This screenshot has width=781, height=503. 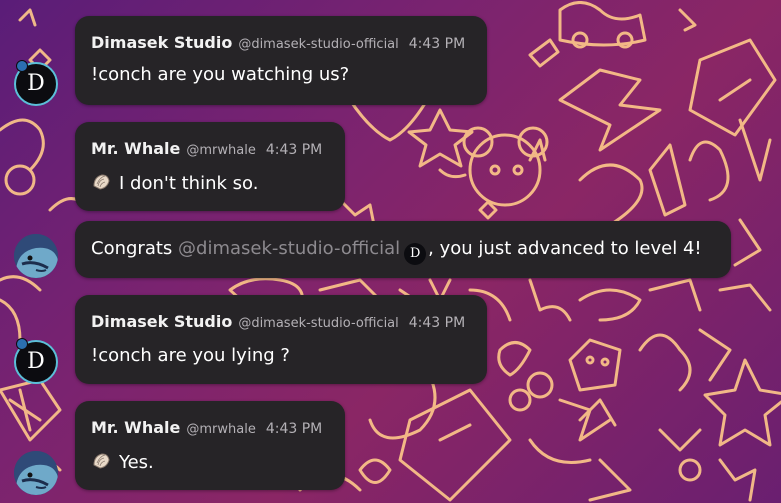 I want to click on message-text-row: I don't think so., so click(x=174, y=183).